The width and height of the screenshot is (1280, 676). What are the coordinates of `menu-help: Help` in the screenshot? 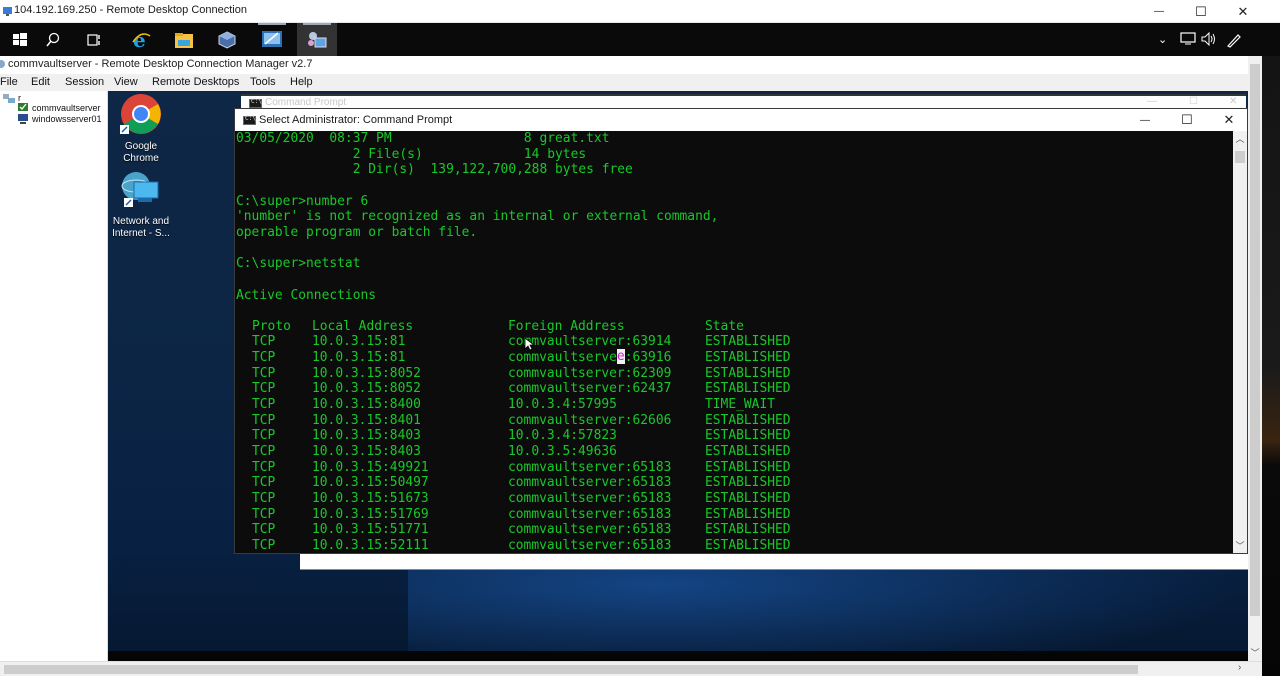 It's located at (301, 82).